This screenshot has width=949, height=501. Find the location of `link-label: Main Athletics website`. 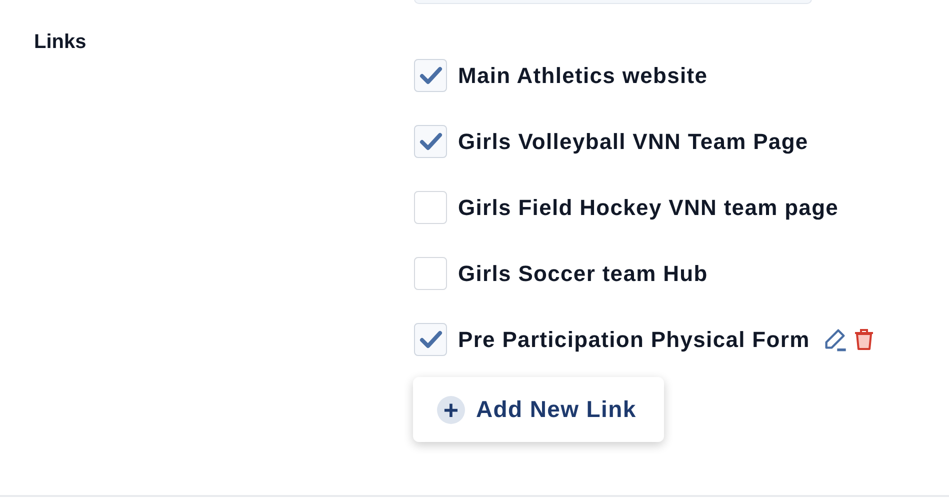

link-label: Main Athletics website is located at coordinates (583, 76).